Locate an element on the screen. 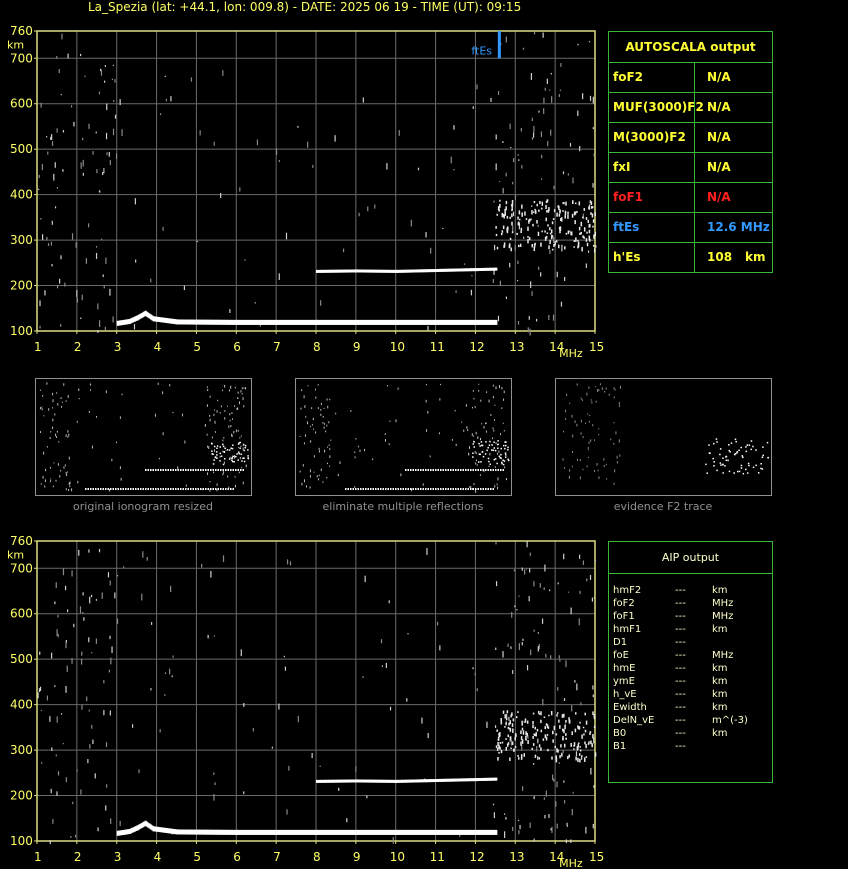 This screenshot has height=869, width=848. aip-value: --- is located at coordinates (680, 603).